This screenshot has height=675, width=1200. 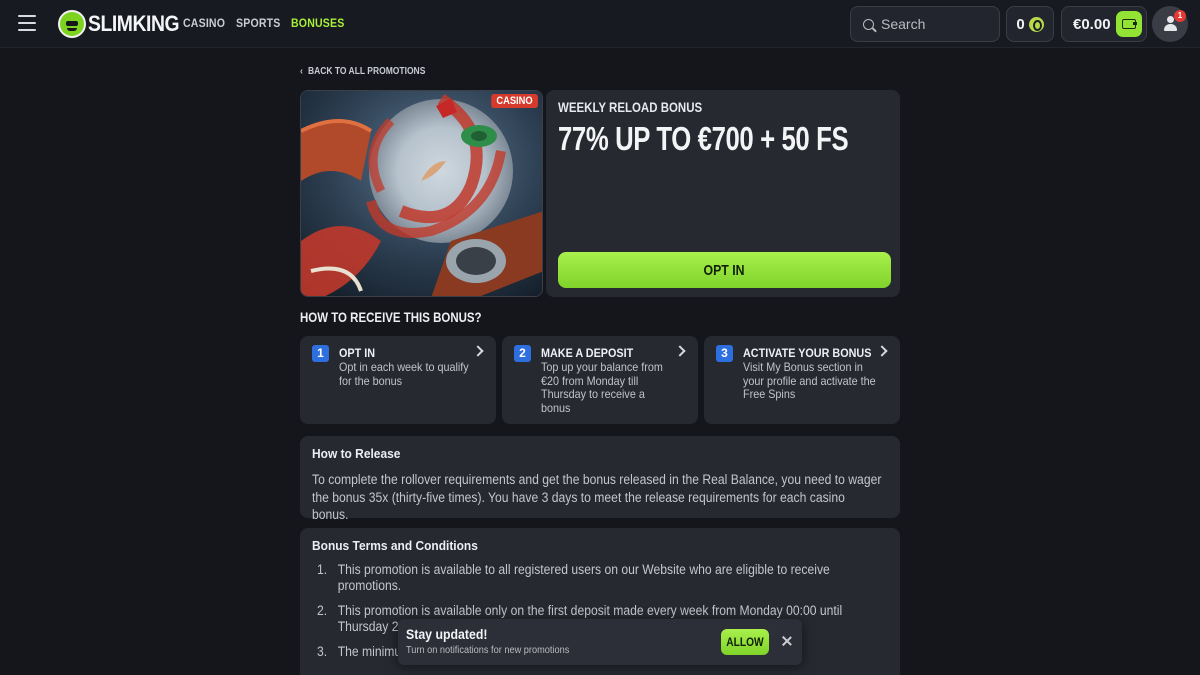 I want to click on allow-notifications-button: ALLOW, so click(x=745, y=642).